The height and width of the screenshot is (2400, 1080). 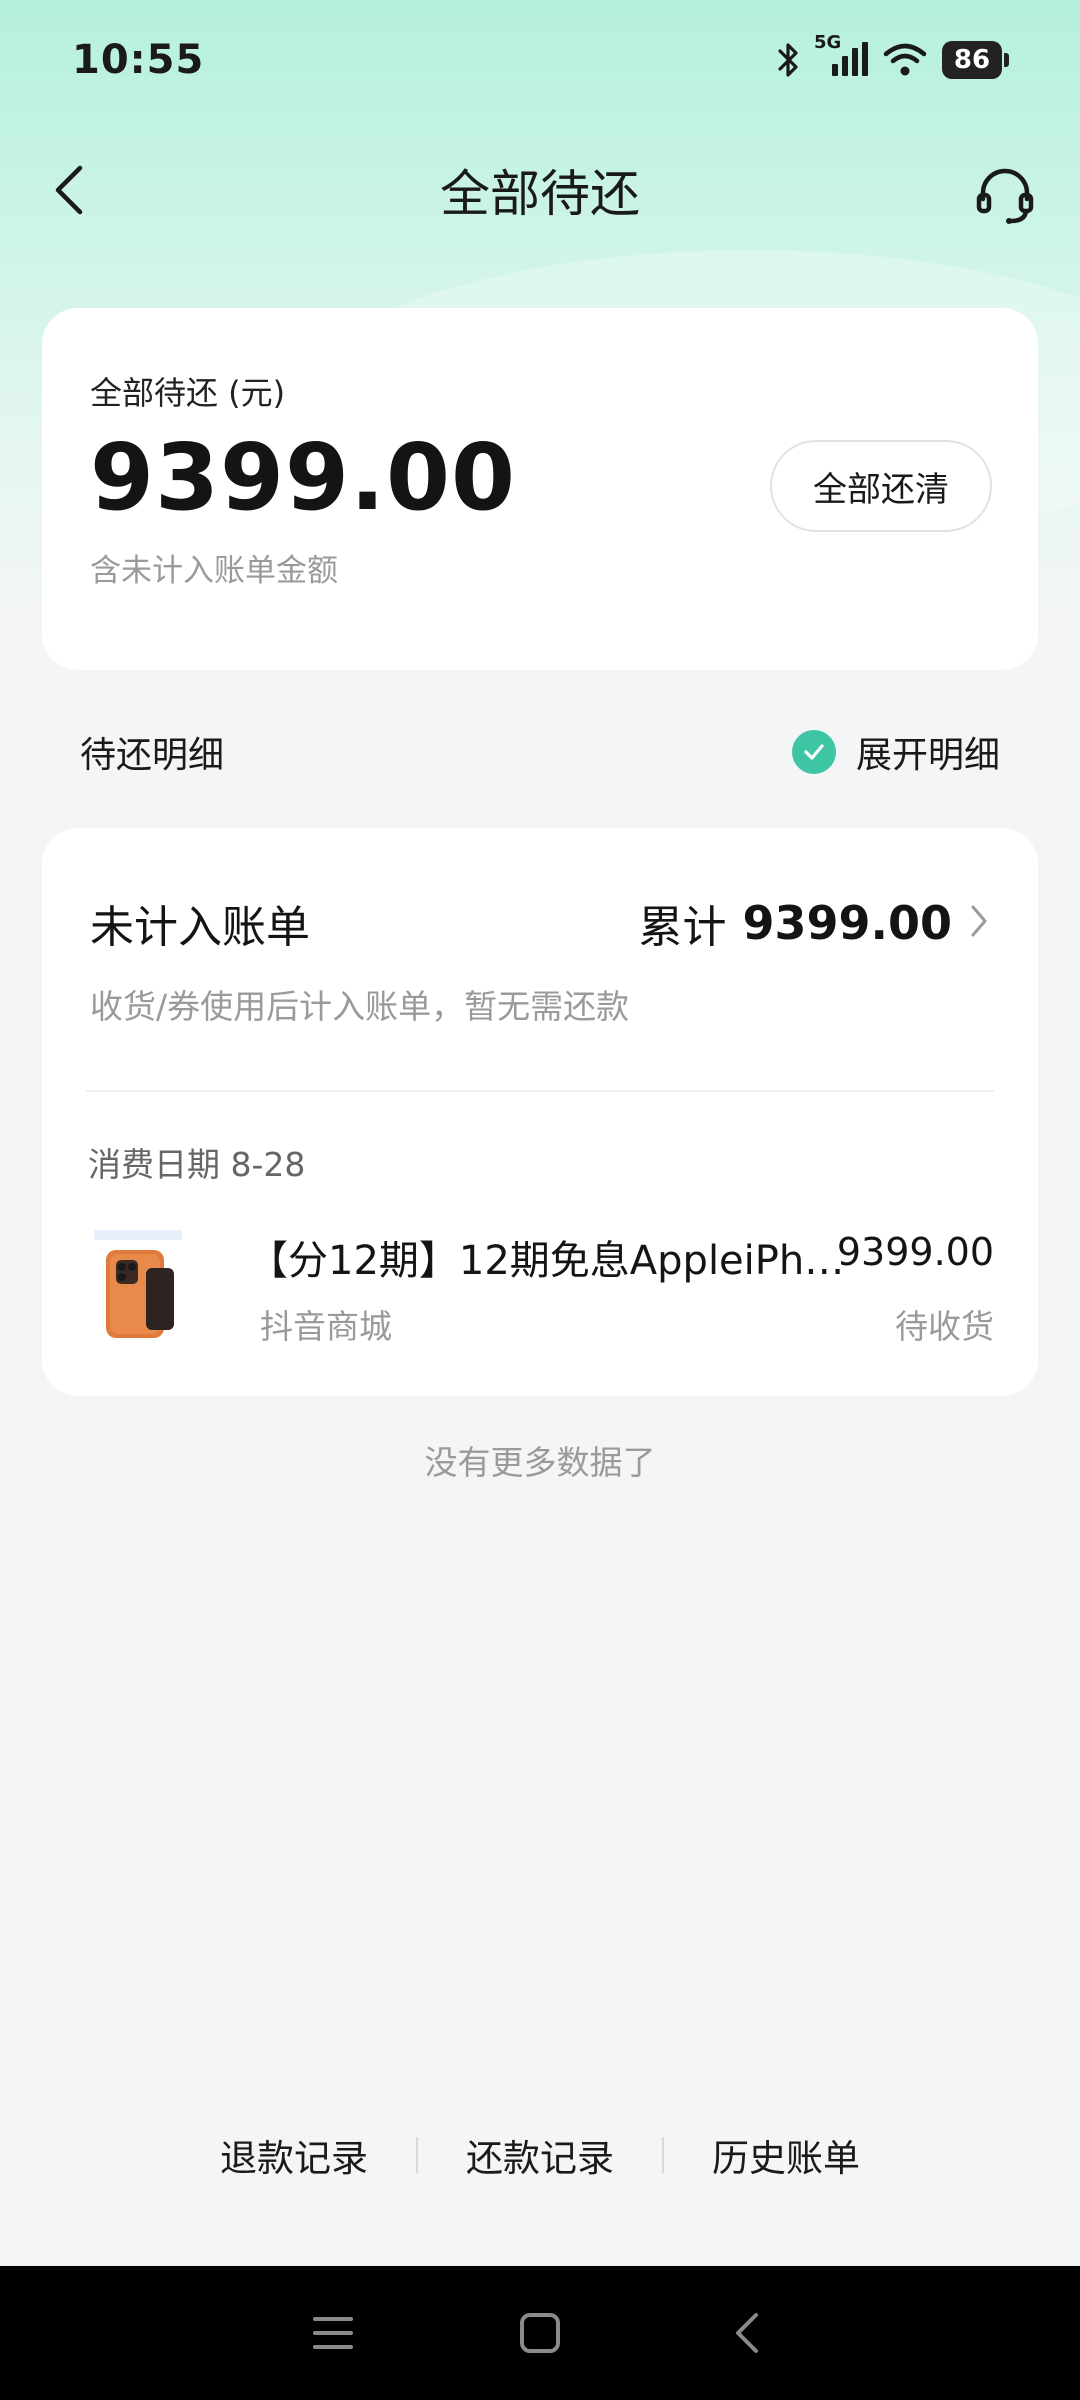 What do you see at coordinates (1005, 195) in the screenshot?
I see `headset-icon` at bounding box center [1005, 195].